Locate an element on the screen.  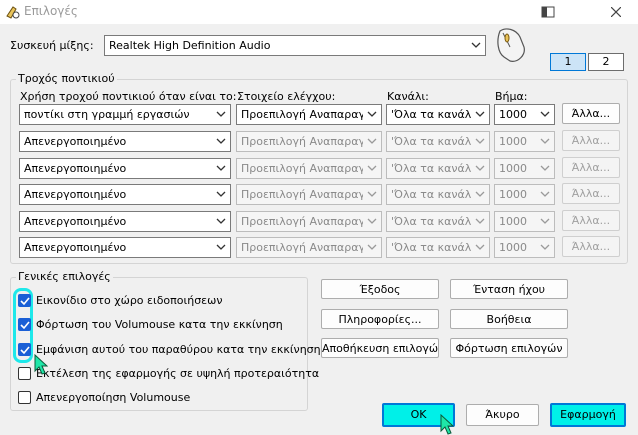
show-window-on-startup-checkbox is located at coordinates (24, 349).